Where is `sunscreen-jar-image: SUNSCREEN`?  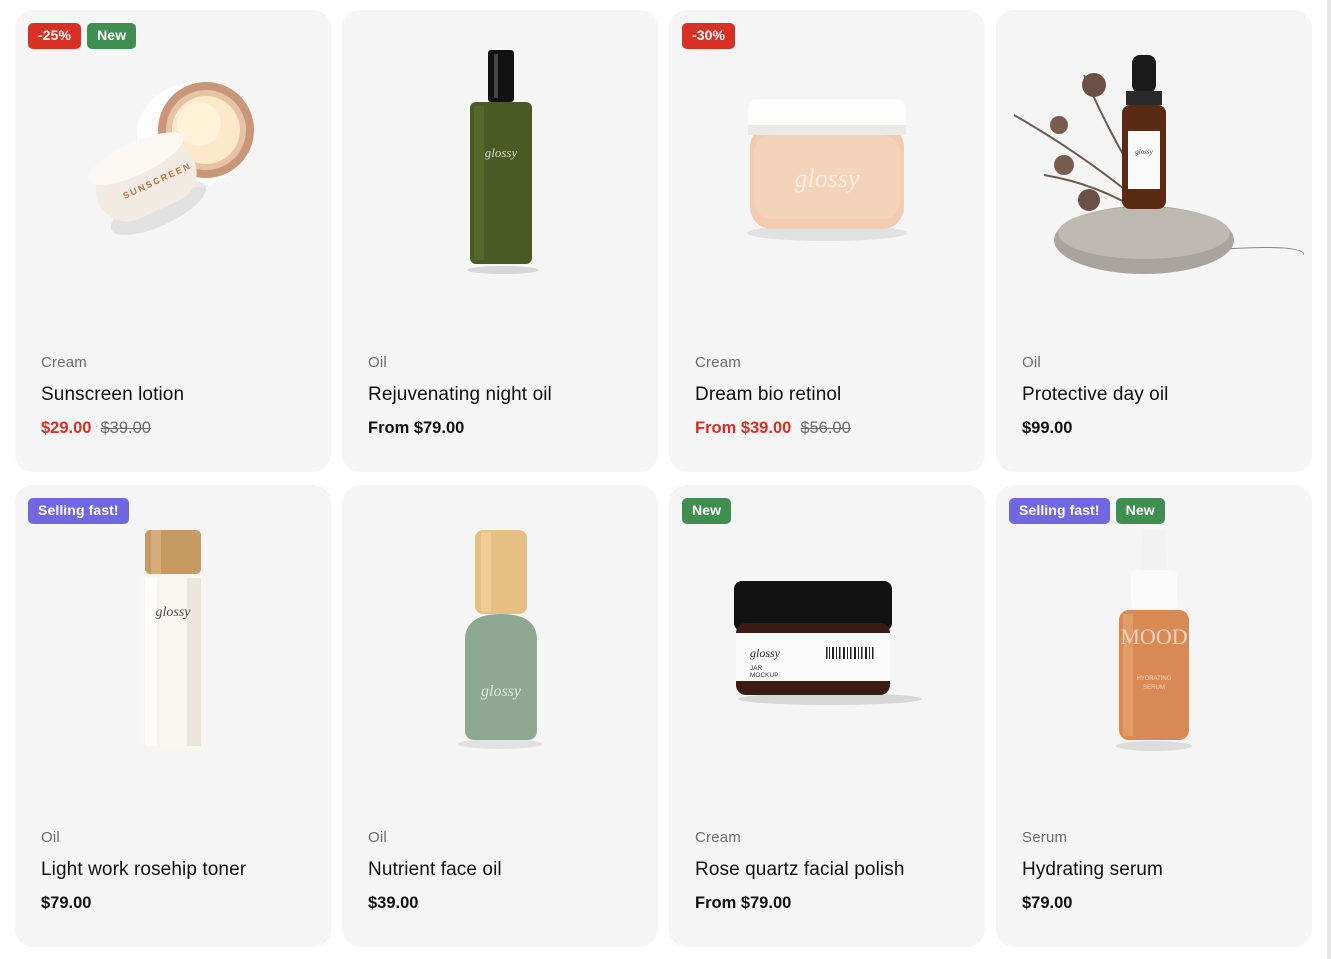
sunscreen-jar-image: SUNSCREEN is located at coordinates (173, 170).